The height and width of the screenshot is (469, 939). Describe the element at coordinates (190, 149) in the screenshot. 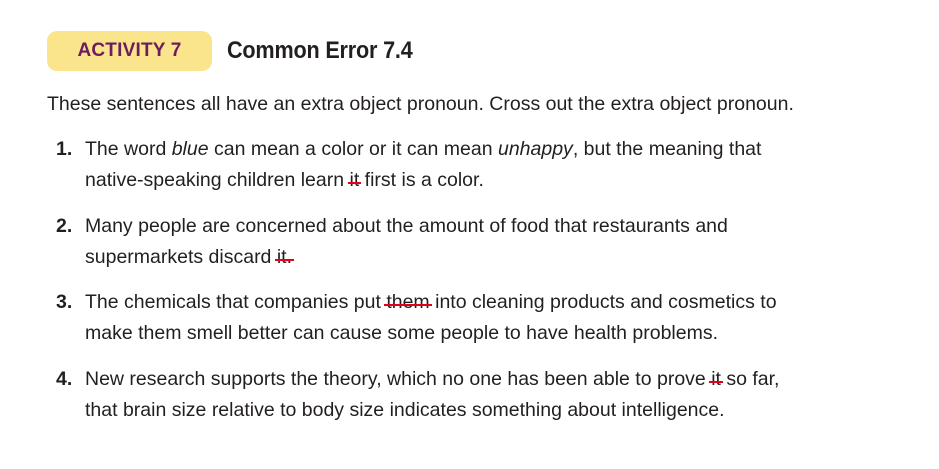

I see `italic-word: blue` at that location.